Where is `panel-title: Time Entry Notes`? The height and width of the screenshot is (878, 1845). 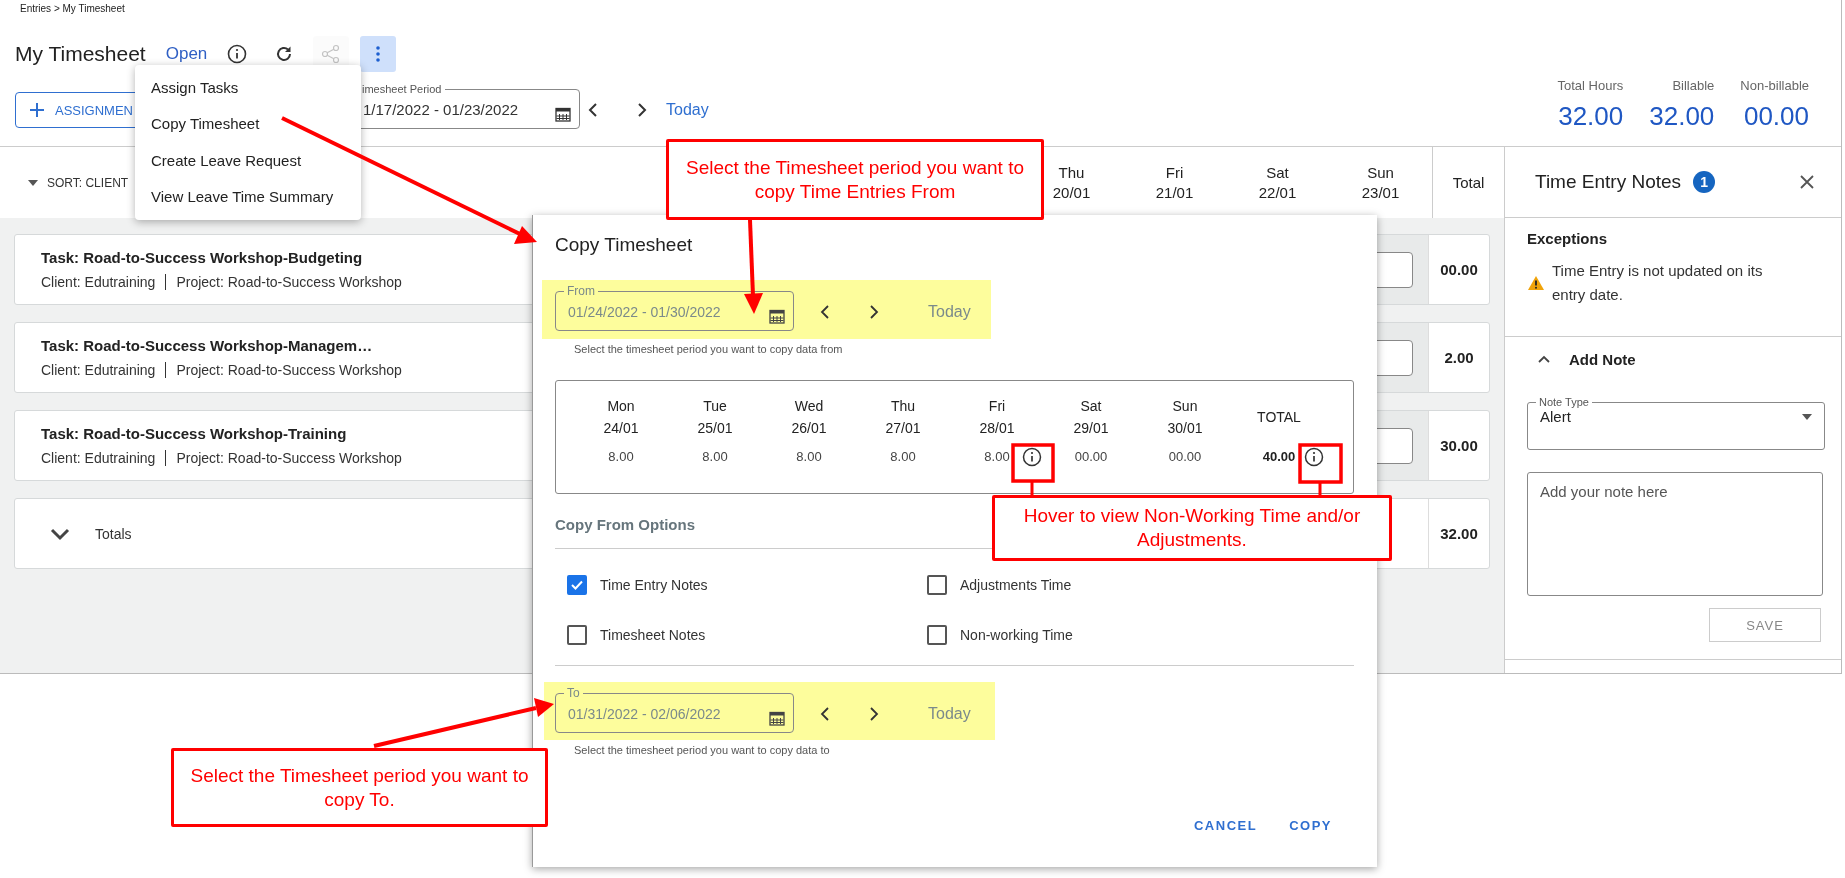 panel-title: Time Entry Notes is located at coordinates (1608, 182).